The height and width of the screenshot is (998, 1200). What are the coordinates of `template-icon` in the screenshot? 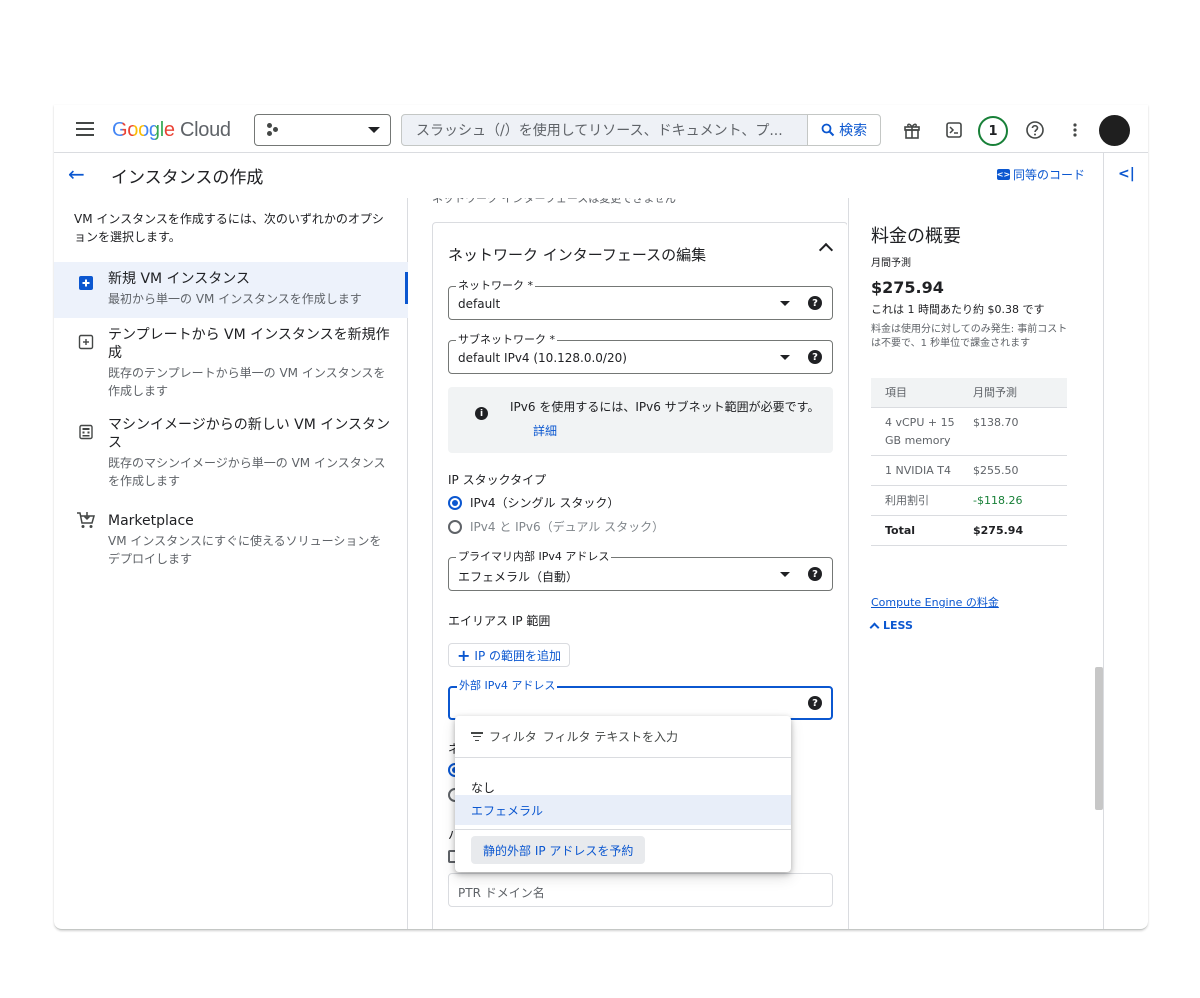 It's located at (86, 342).